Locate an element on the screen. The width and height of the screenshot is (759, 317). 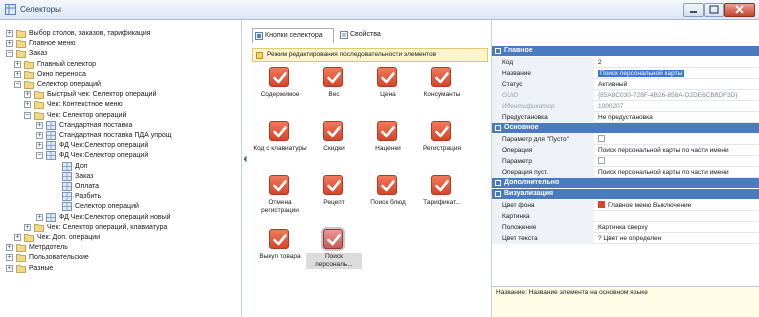
property-row: Предустановка Не предустановка is located at coordinates (625, 117).